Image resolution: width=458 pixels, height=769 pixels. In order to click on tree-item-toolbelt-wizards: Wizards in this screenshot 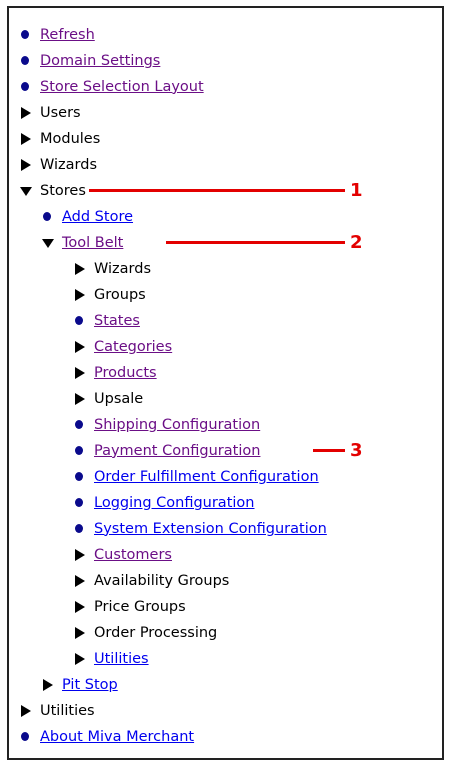, I will do `click(112, 269)`.